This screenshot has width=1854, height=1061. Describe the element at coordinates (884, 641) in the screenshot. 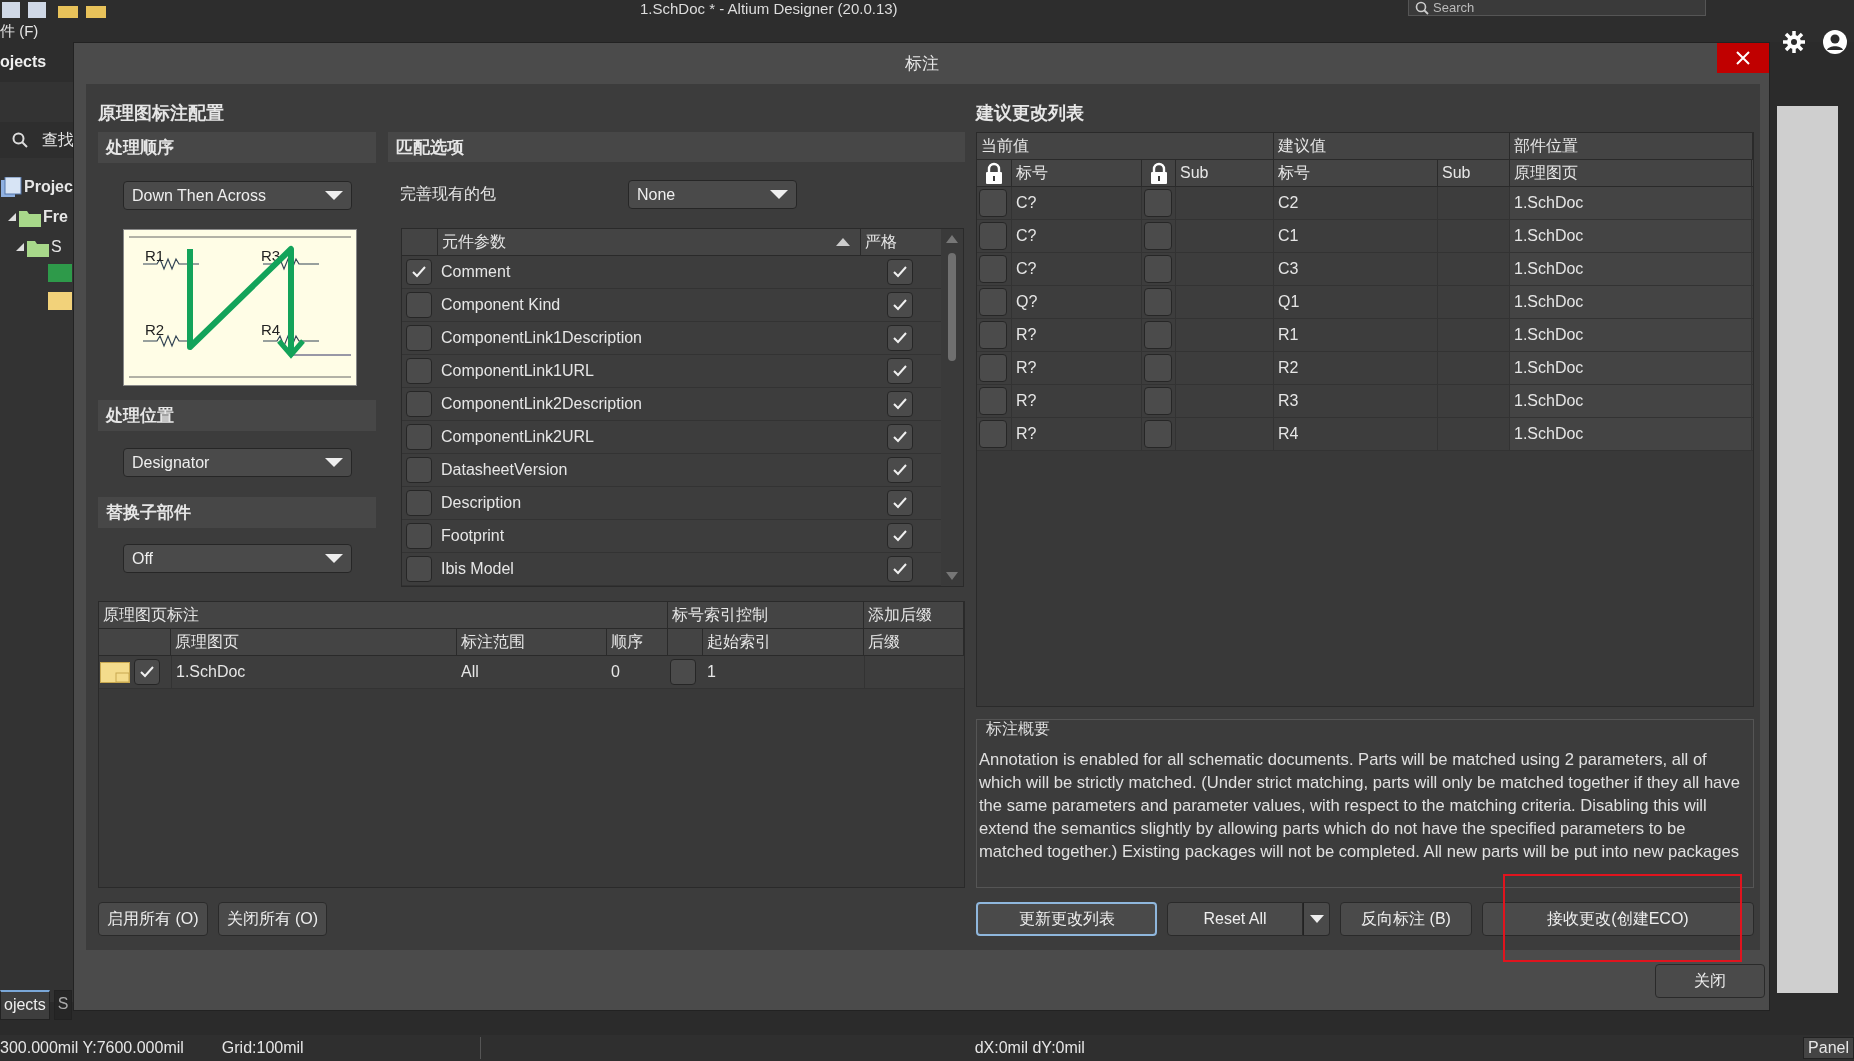

I see `column-header: 后缀` at that location.